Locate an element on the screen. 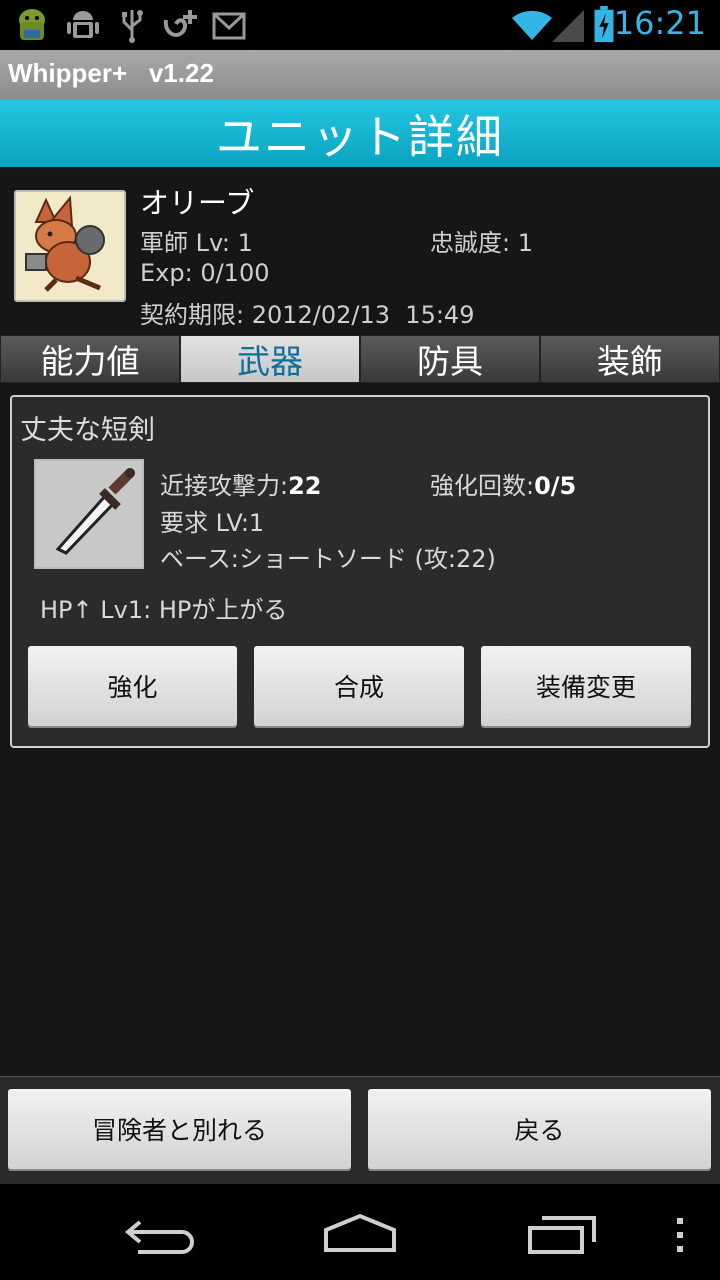 This screenshot has height=1280, width=720. app-title-bar: Whipper+ v1.22 is located at coordinates (360, 75).